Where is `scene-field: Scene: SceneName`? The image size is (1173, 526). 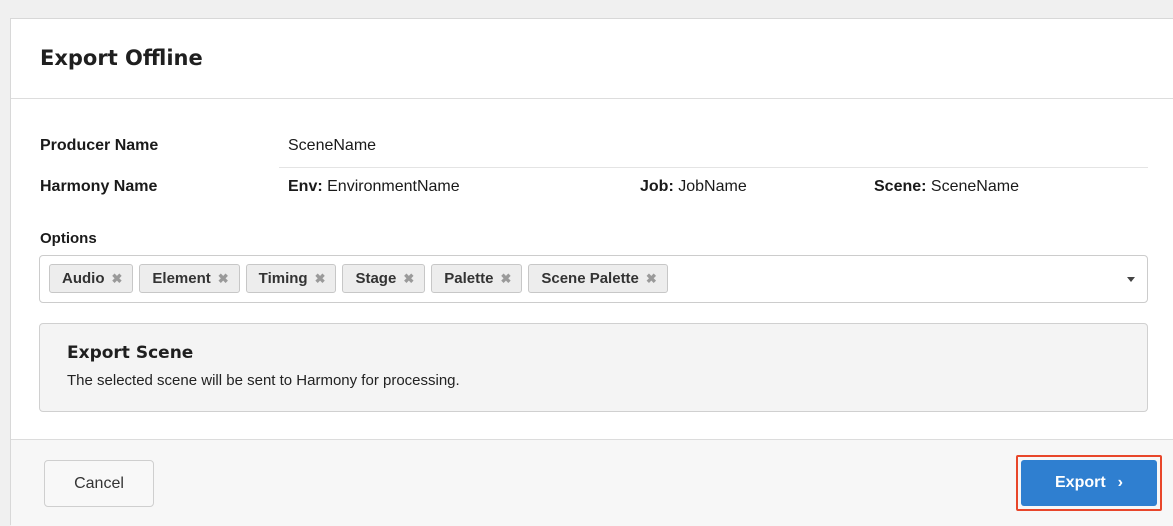 scene-field: Scene: SceneName is located at coordinates (946, 187).